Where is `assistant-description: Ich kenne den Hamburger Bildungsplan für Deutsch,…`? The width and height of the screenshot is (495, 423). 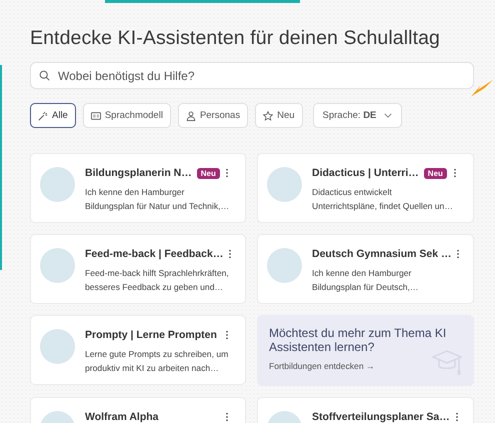
assistant-description: Ich kenne den Hamburger Bildungsplan für Deutsch,… is located at coordinates (366, 280).